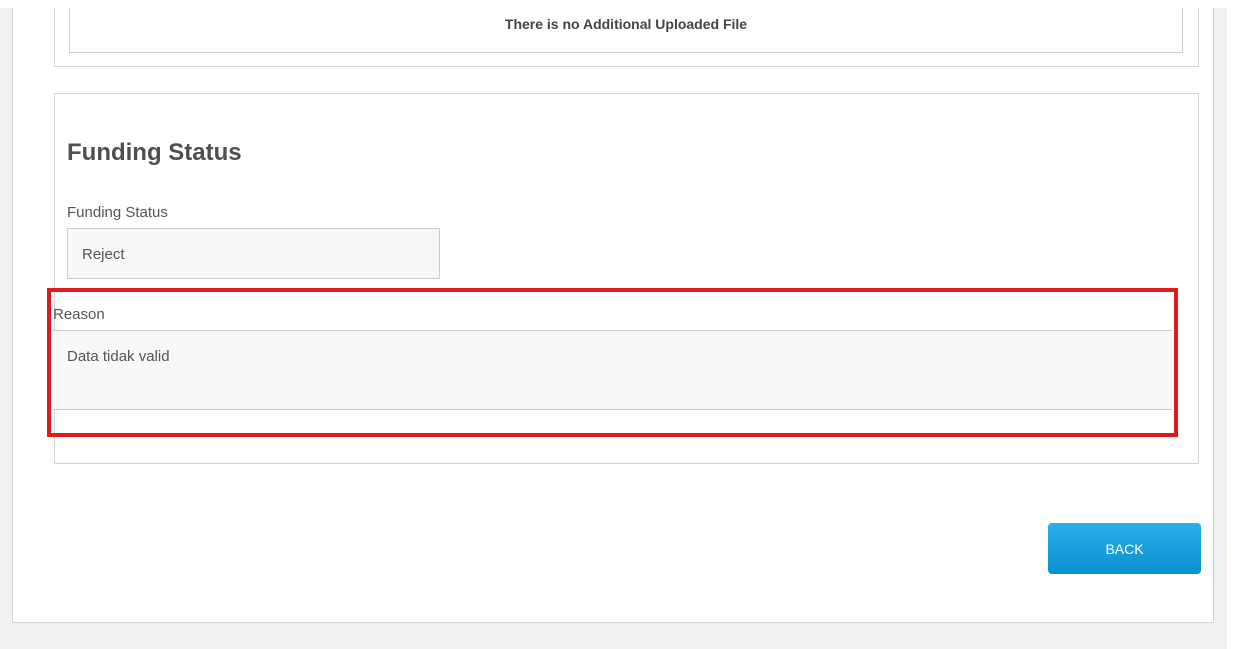 This screenshot has height=649, width=1246. Describe the element at coordinates (623, 4) in the screenshot. I see `top-background` at that location.